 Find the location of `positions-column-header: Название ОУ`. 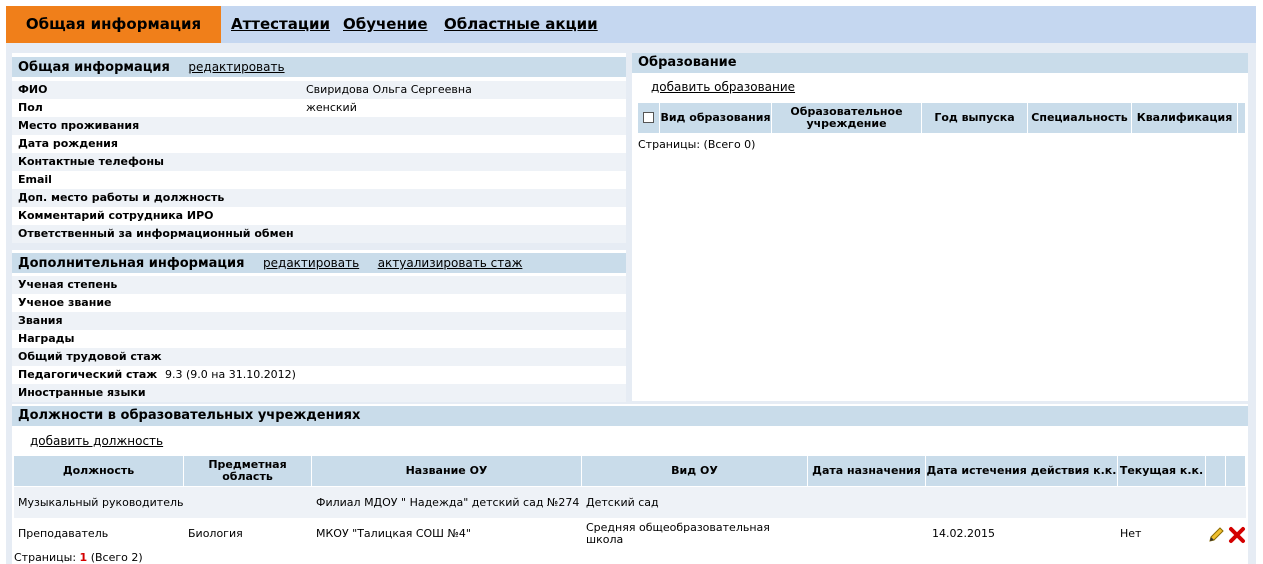

positions-column-header: Название ОУ is located at coordinates (447, 471).